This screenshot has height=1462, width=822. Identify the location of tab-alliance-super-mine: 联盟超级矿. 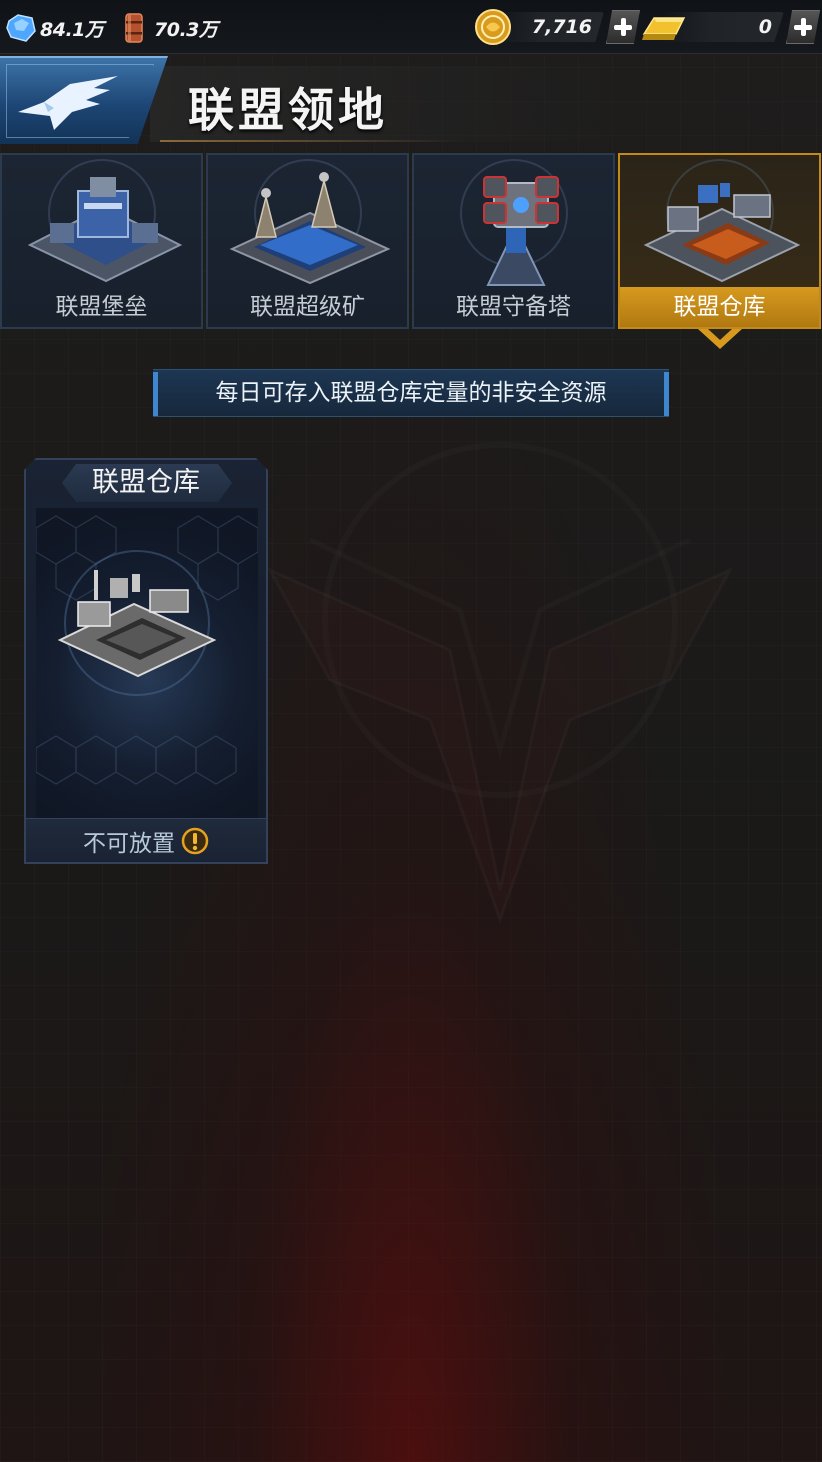
(307, 241).